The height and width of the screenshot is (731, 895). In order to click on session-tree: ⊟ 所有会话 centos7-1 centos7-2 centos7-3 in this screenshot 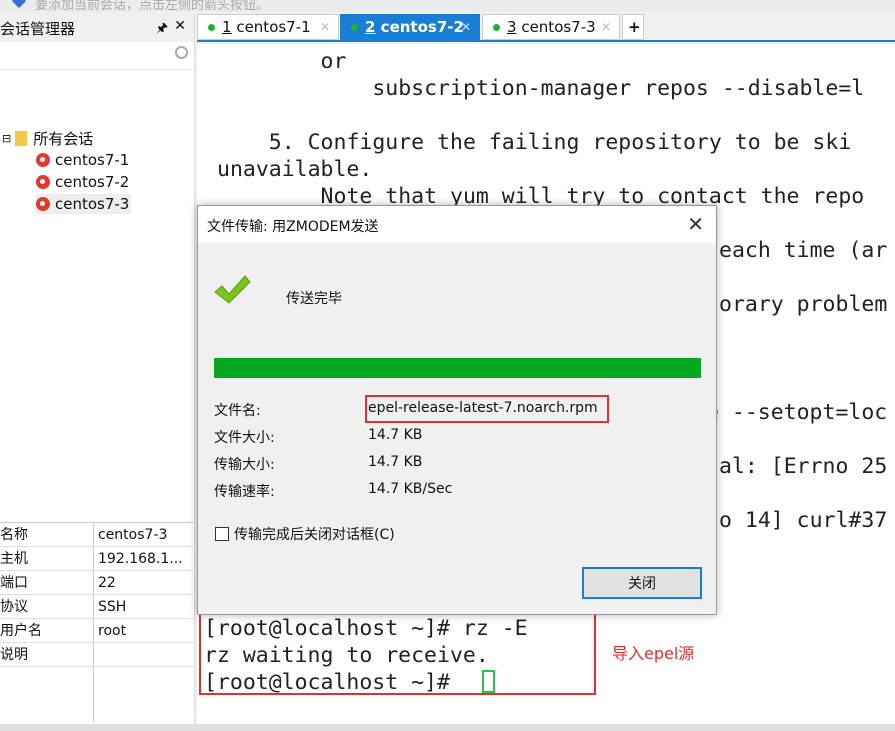, I will do `click(97, 260)`.